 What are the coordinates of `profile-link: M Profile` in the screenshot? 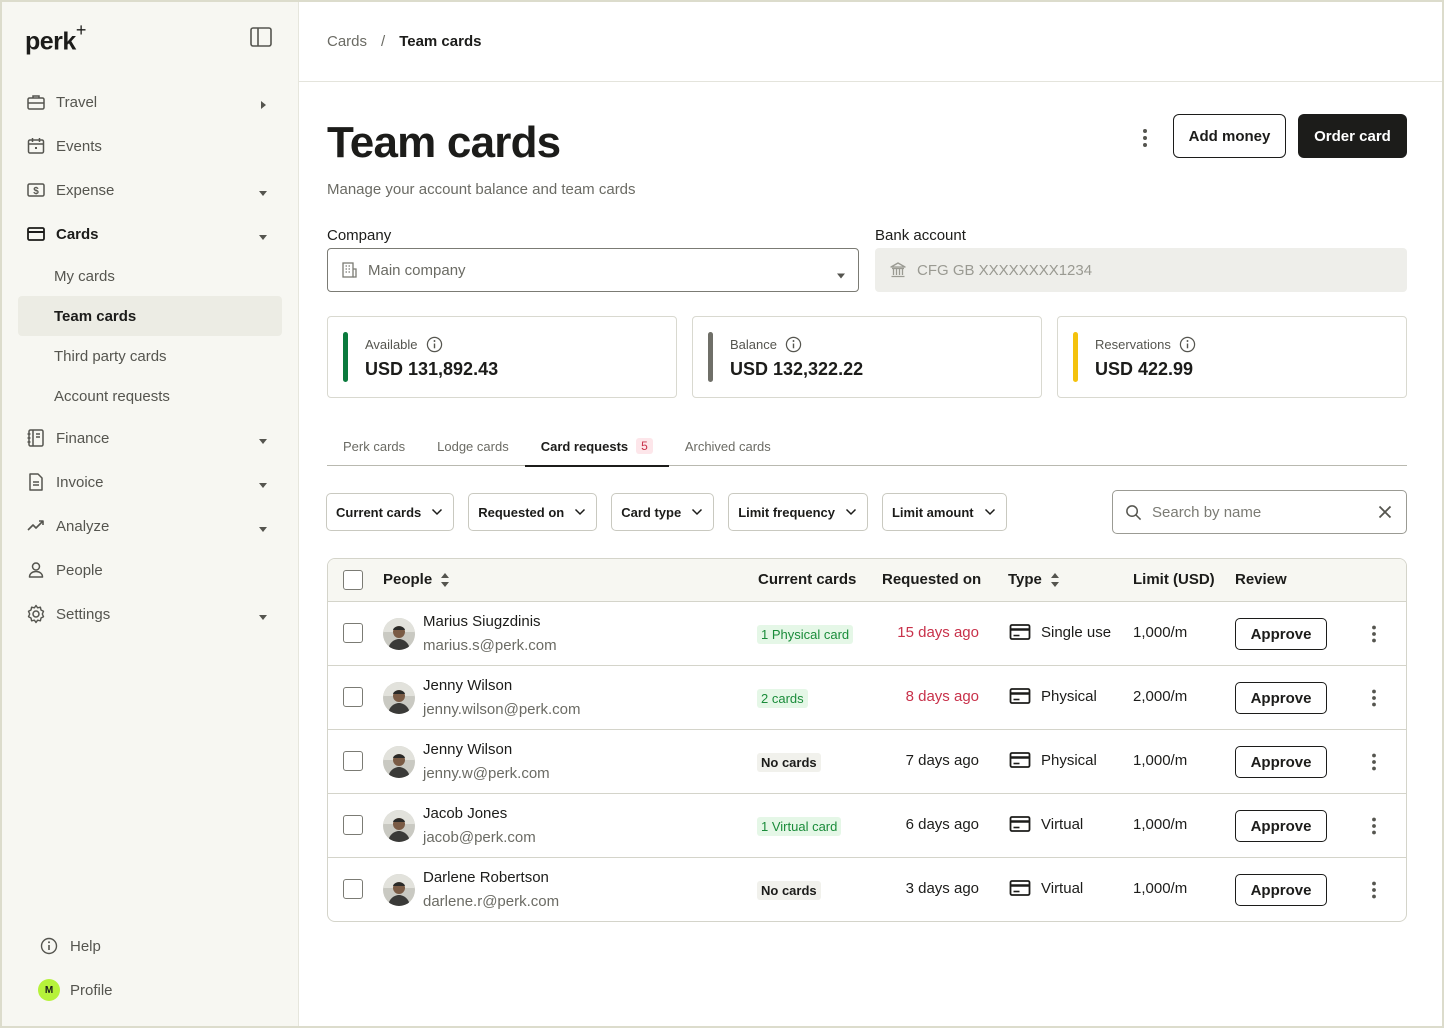 It's located at (75, 990).